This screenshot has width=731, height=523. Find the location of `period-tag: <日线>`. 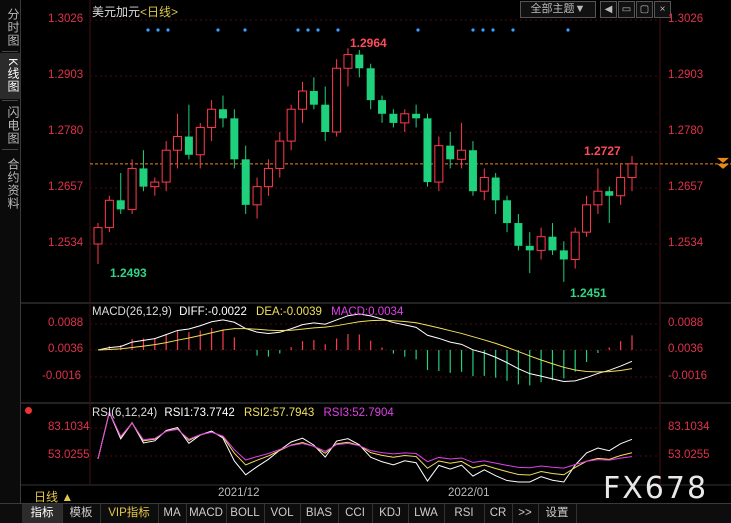

period-tag: <日线> is located at coordinates (159, 12).